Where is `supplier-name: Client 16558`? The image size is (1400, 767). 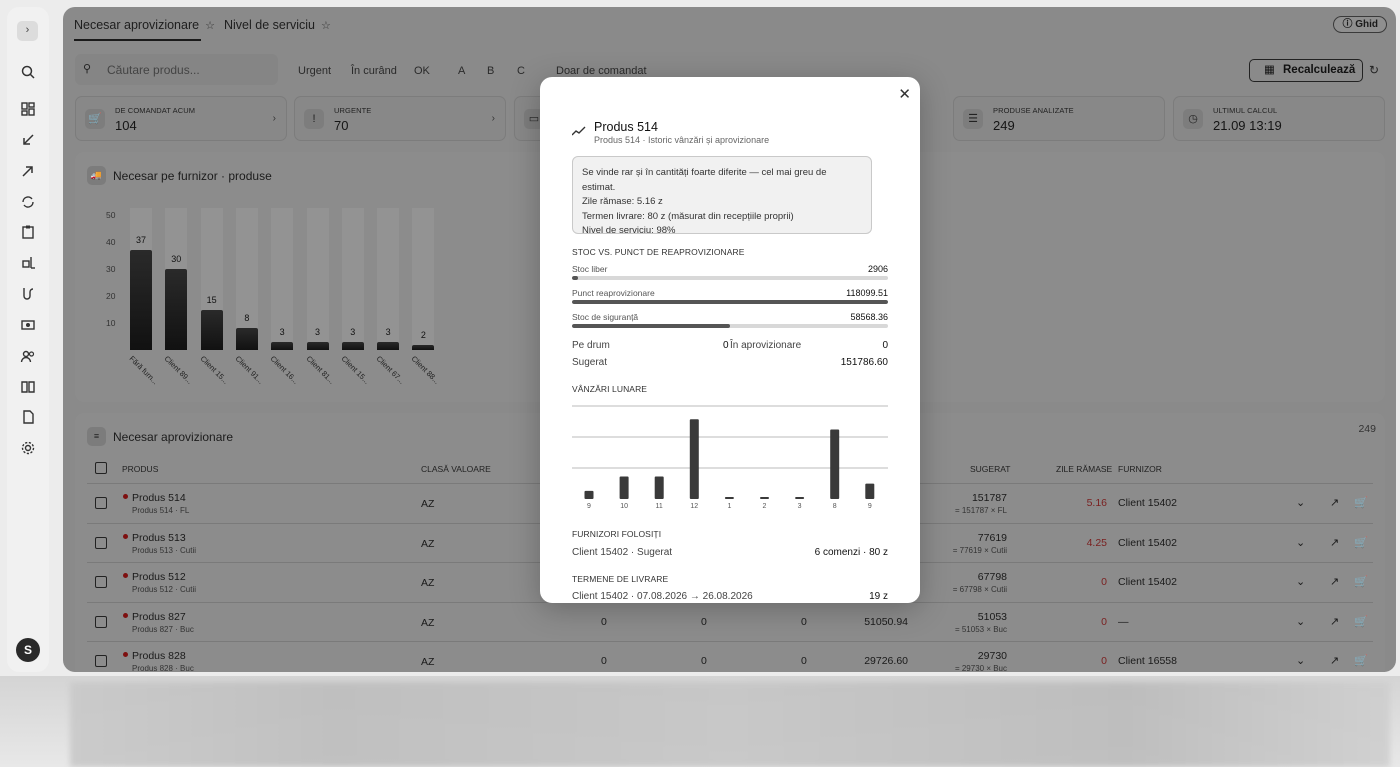 supplier-name: Client 16558 is located at coordinates (1147, 661).